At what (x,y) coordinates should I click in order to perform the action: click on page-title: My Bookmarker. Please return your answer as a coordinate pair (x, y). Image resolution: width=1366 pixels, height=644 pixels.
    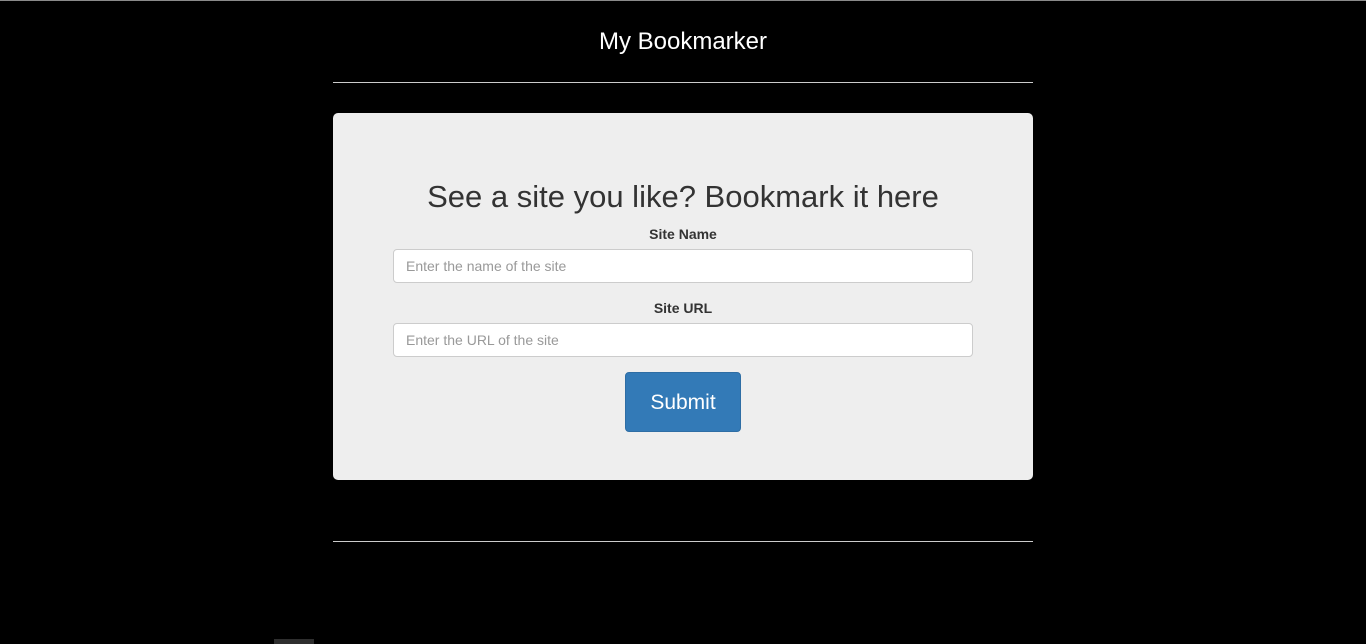
    Looking at the image, I should click on (683, 41).